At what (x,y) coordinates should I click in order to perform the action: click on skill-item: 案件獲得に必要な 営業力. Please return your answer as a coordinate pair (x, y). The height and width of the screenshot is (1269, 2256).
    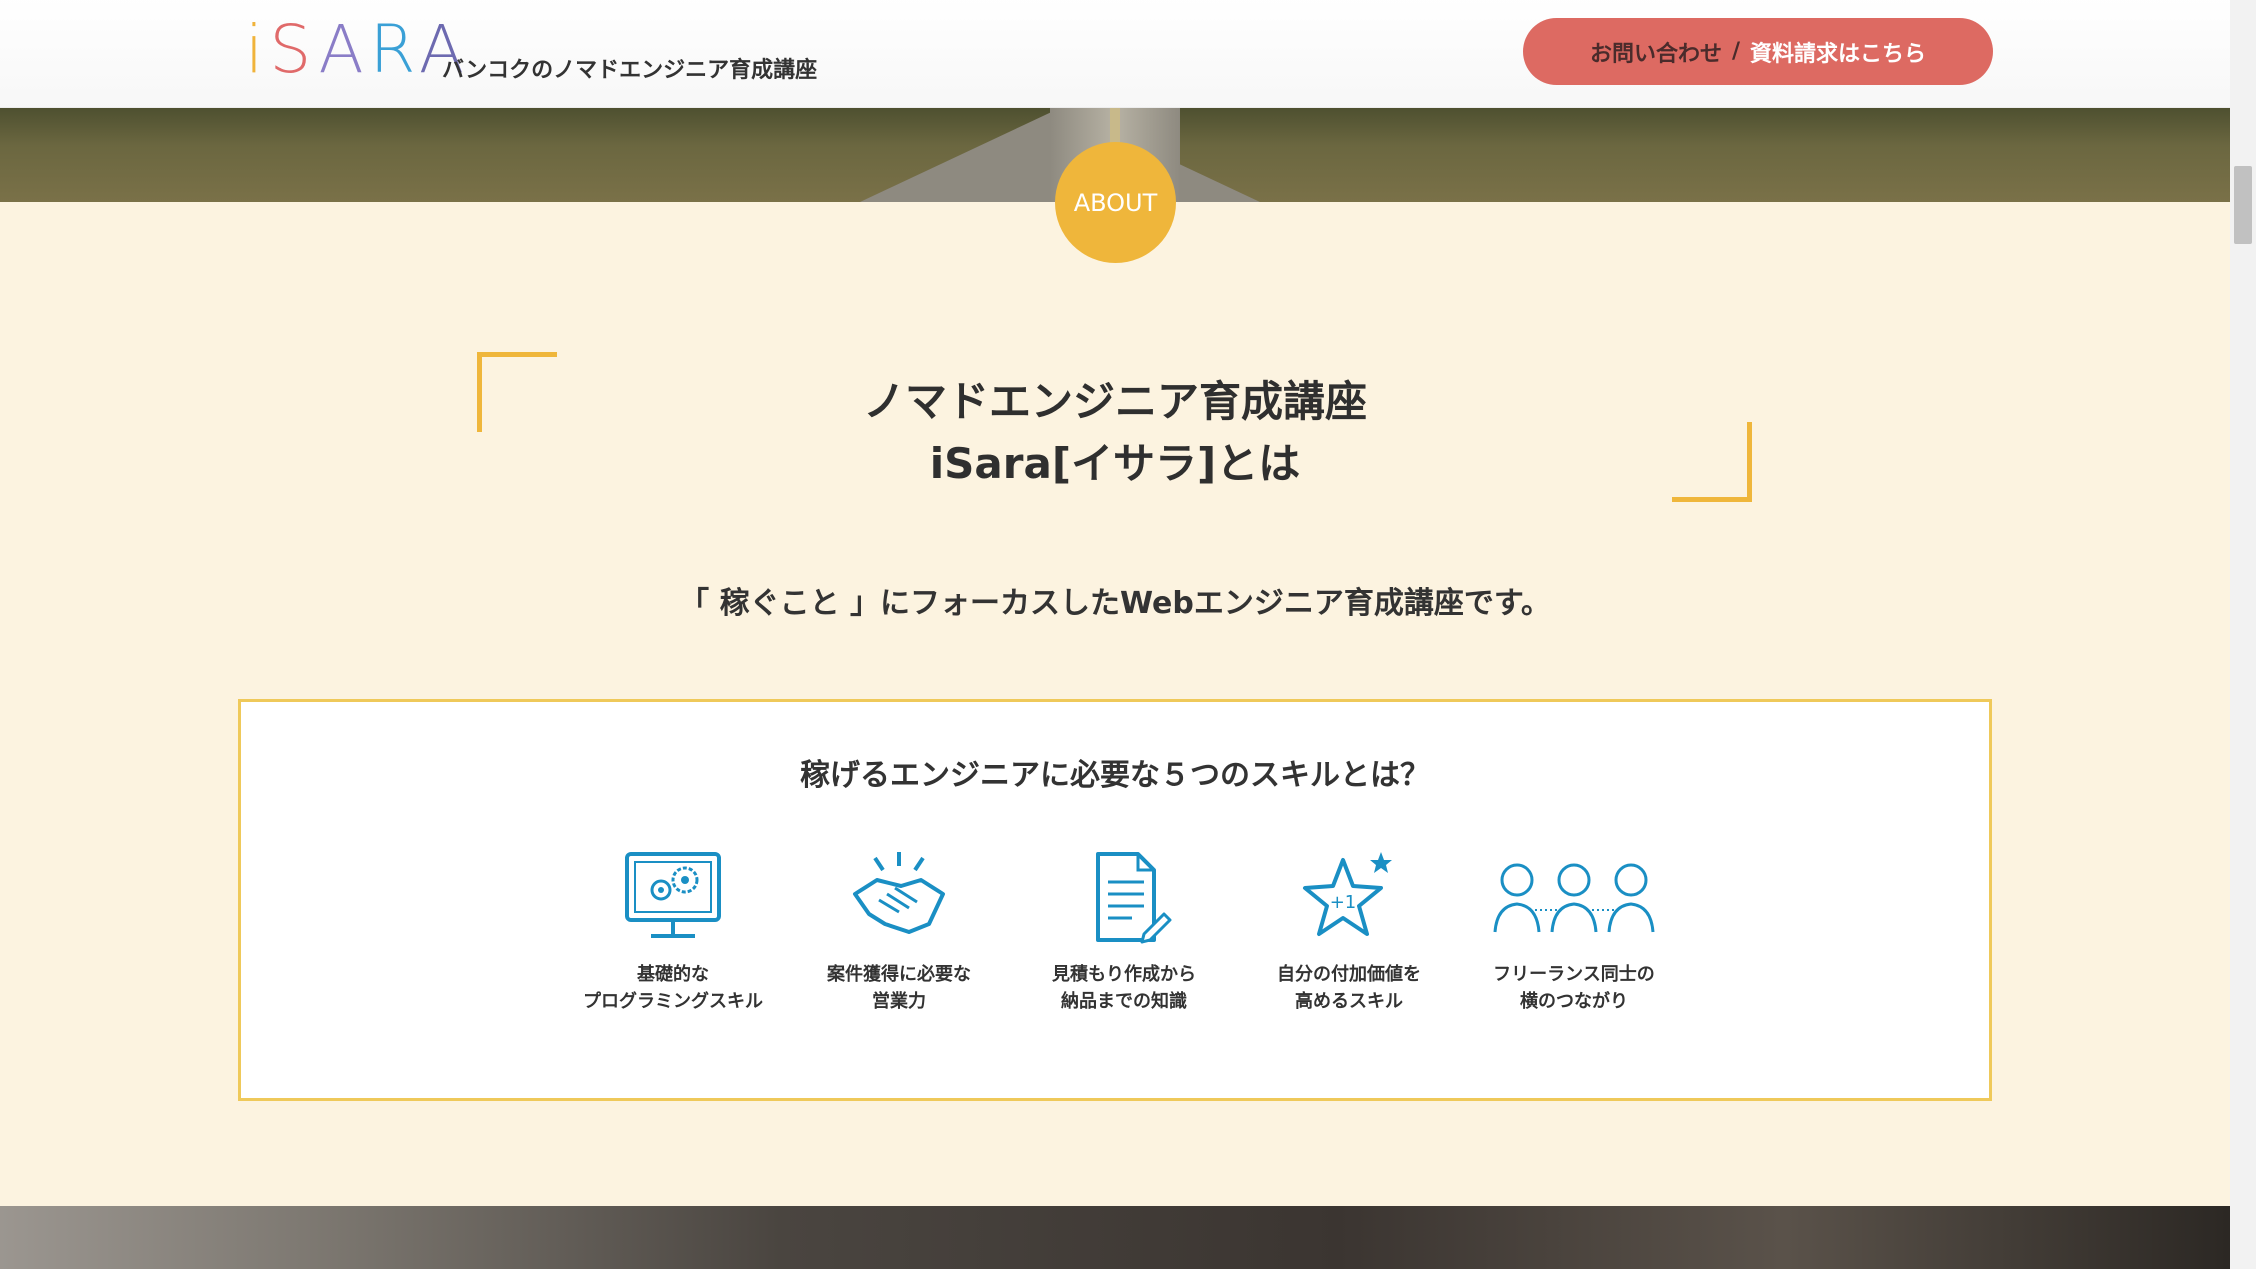
    Looking at the image, I should click on (899, 932).